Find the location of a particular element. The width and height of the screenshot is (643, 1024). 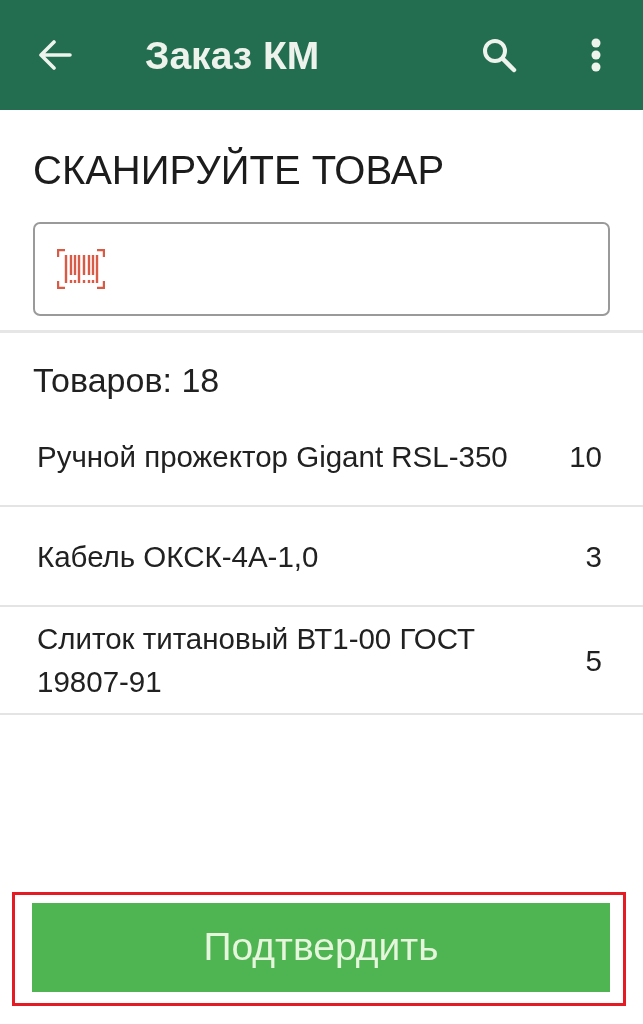

menu-button is located at coordinates (596, 55).